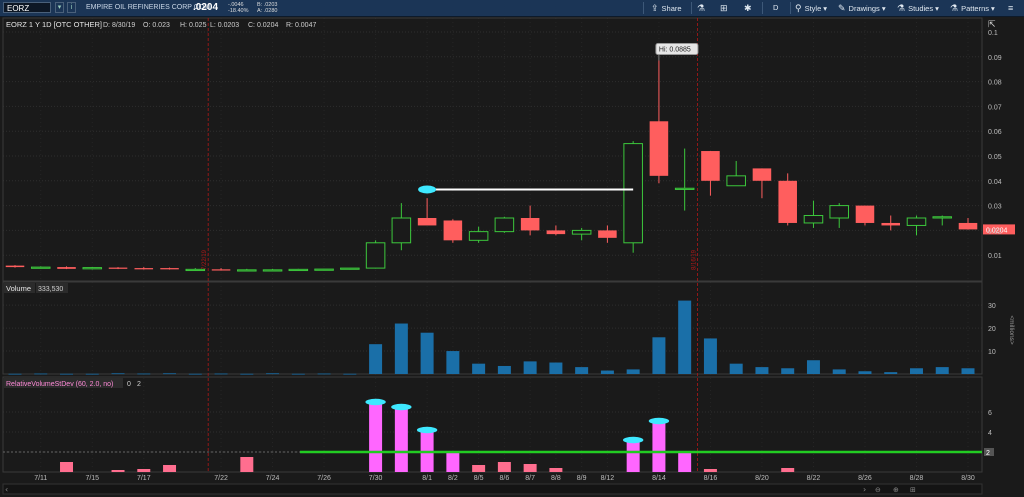  I want to click on scroll-right-icon: ›, so click(864, 489).